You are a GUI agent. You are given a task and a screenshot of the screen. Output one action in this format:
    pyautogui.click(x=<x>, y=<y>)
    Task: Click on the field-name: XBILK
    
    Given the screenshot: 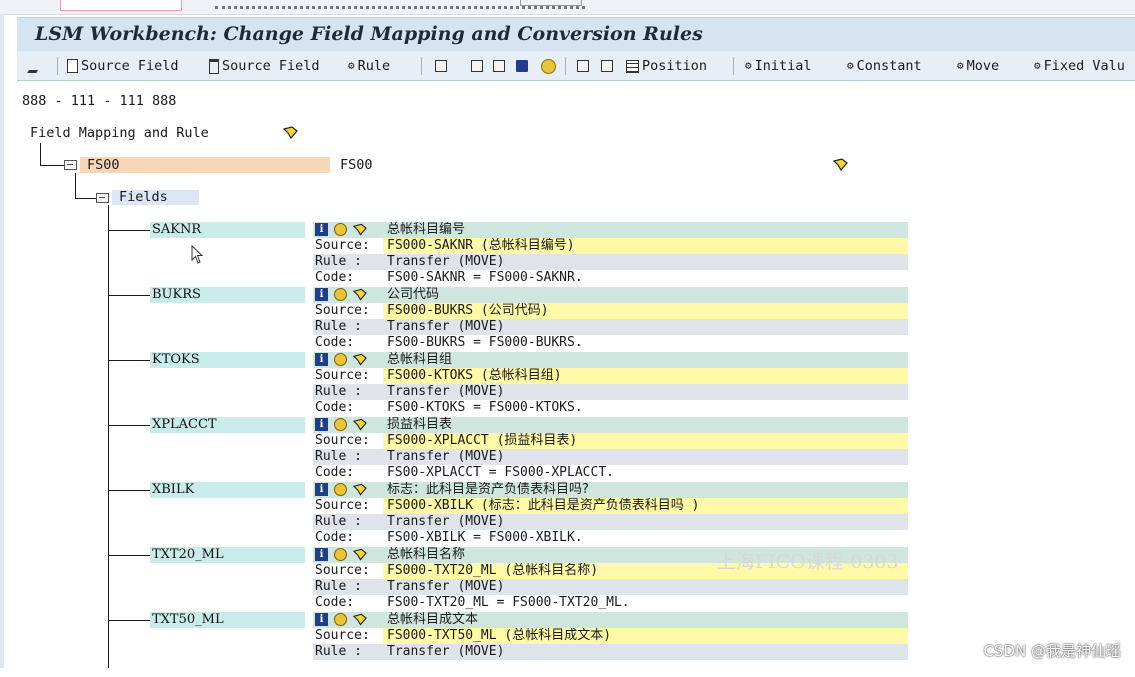 What is the action you would take?
    pyautogui.click(x=173, y=490)
    